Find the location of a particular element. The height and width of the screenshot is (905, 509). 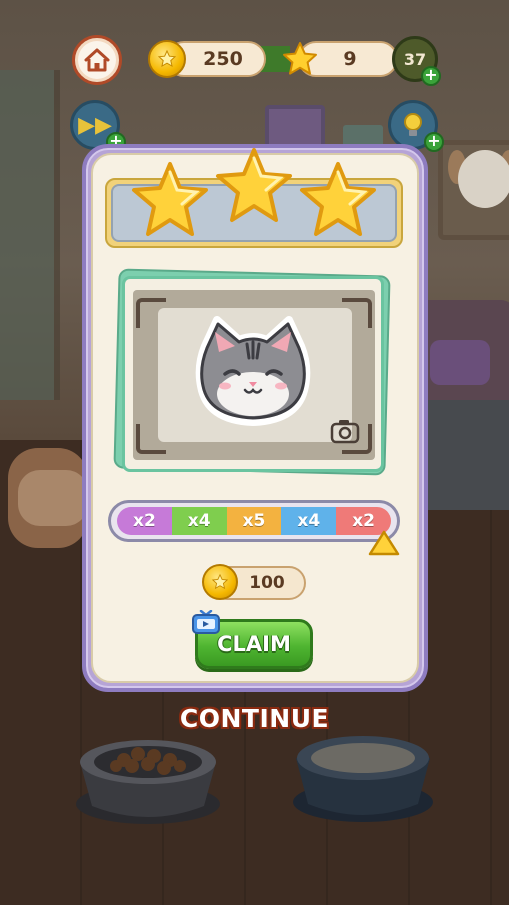

reward-value: 100 is located at coordinates (267, 583).